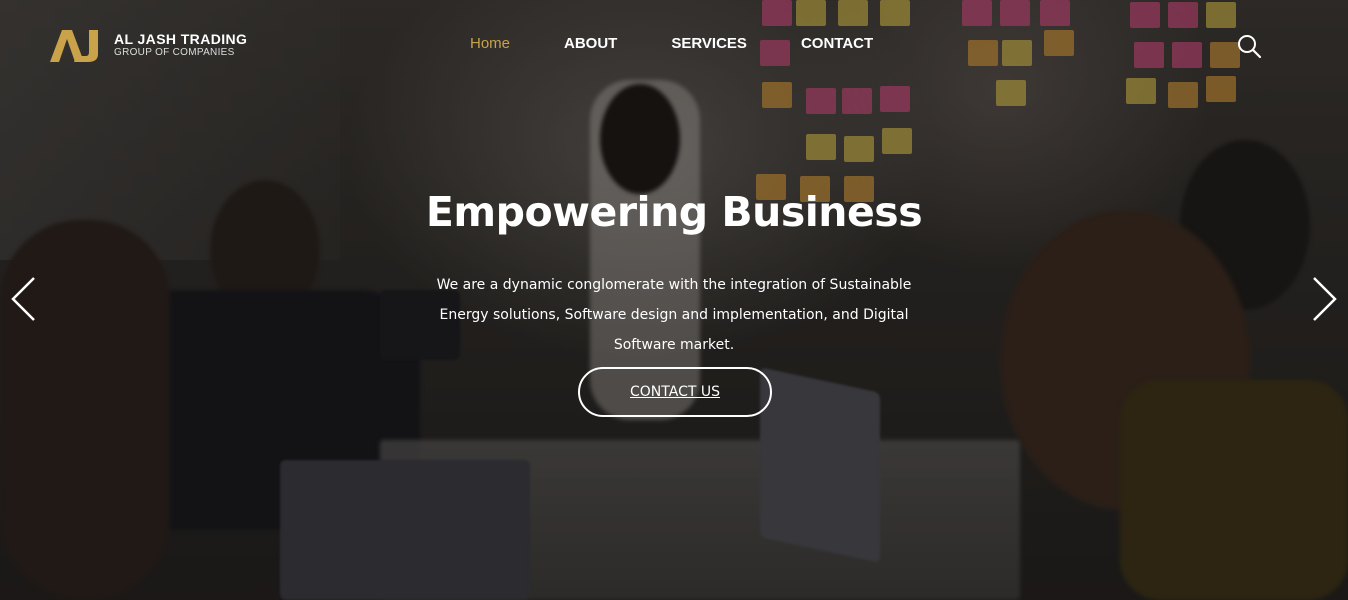  What do you see at coordinates (709, 43) in the screenshot?
I see `nav-link-services: SERVICES` at bounding box center [709, 43].